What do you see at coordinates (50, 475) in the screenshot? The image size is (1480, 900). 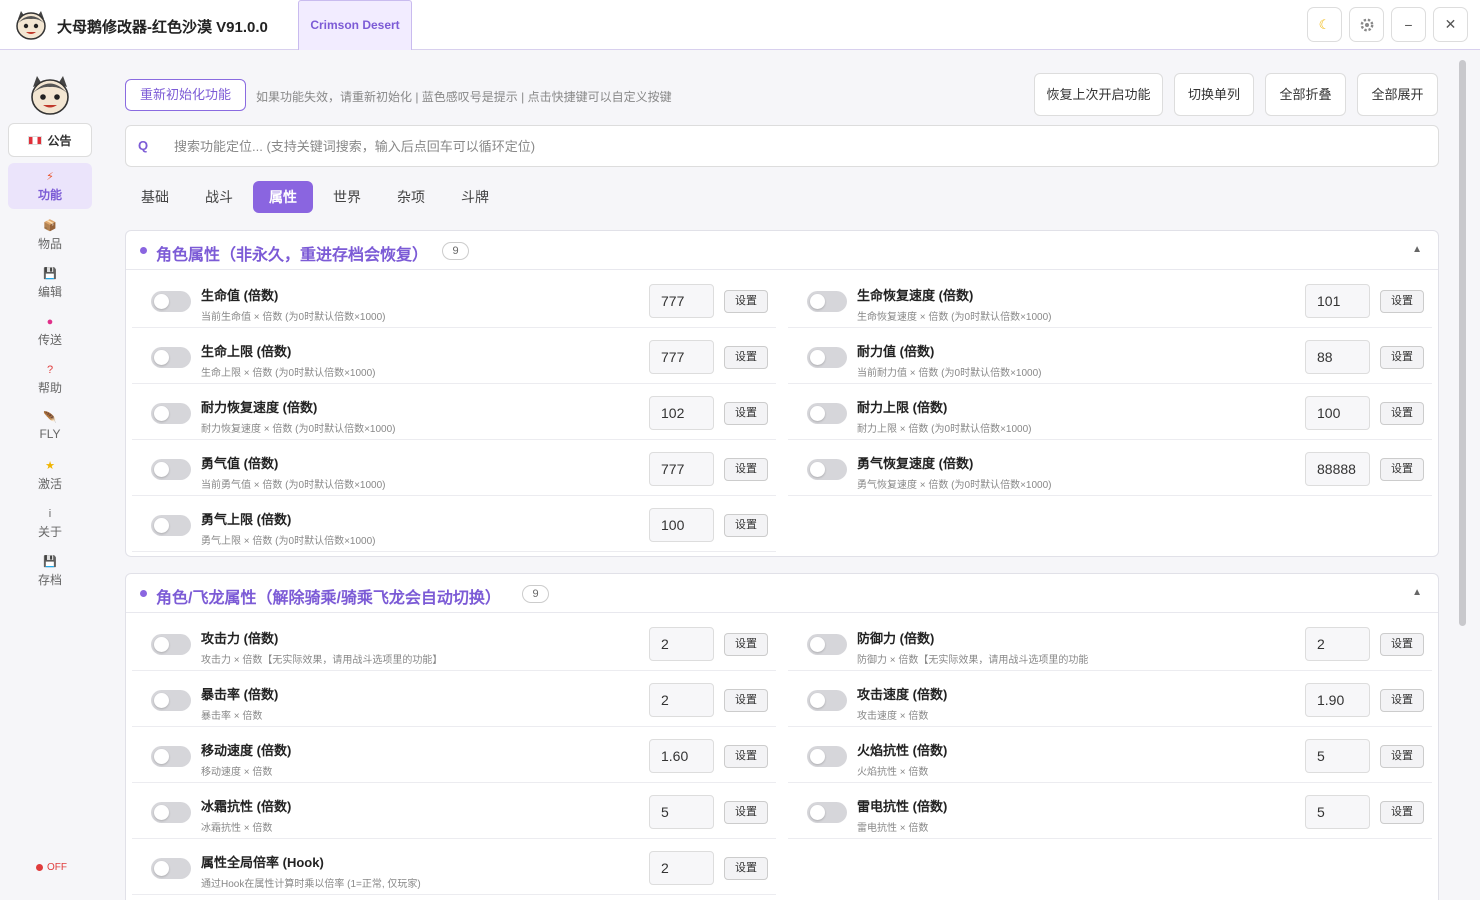 I see `sidebar-item-6: ★ 激活` at bounding box center [50, 475].